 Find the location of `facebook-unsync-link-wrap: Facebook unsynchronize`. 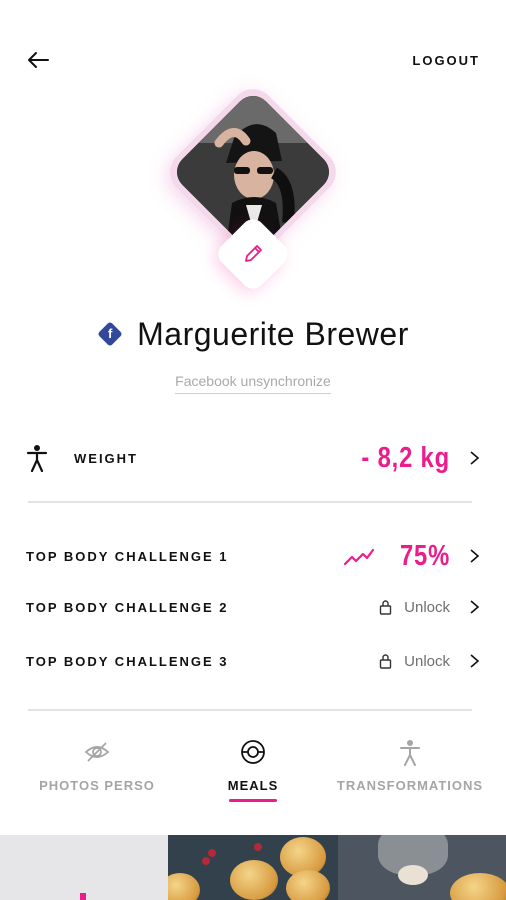

facebook-unsync-link-wrap: Facebook unsynchronize is located at coordinates (253, 383).